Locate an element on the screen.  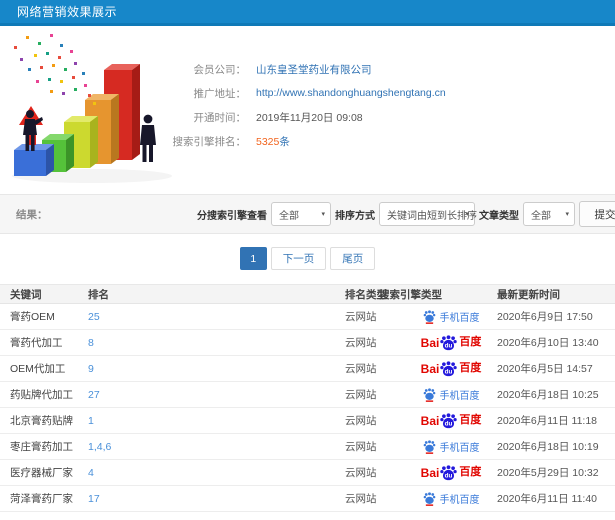
open-time-value: 2019年11月20日 09:08 is located at coordinates (309, 117).